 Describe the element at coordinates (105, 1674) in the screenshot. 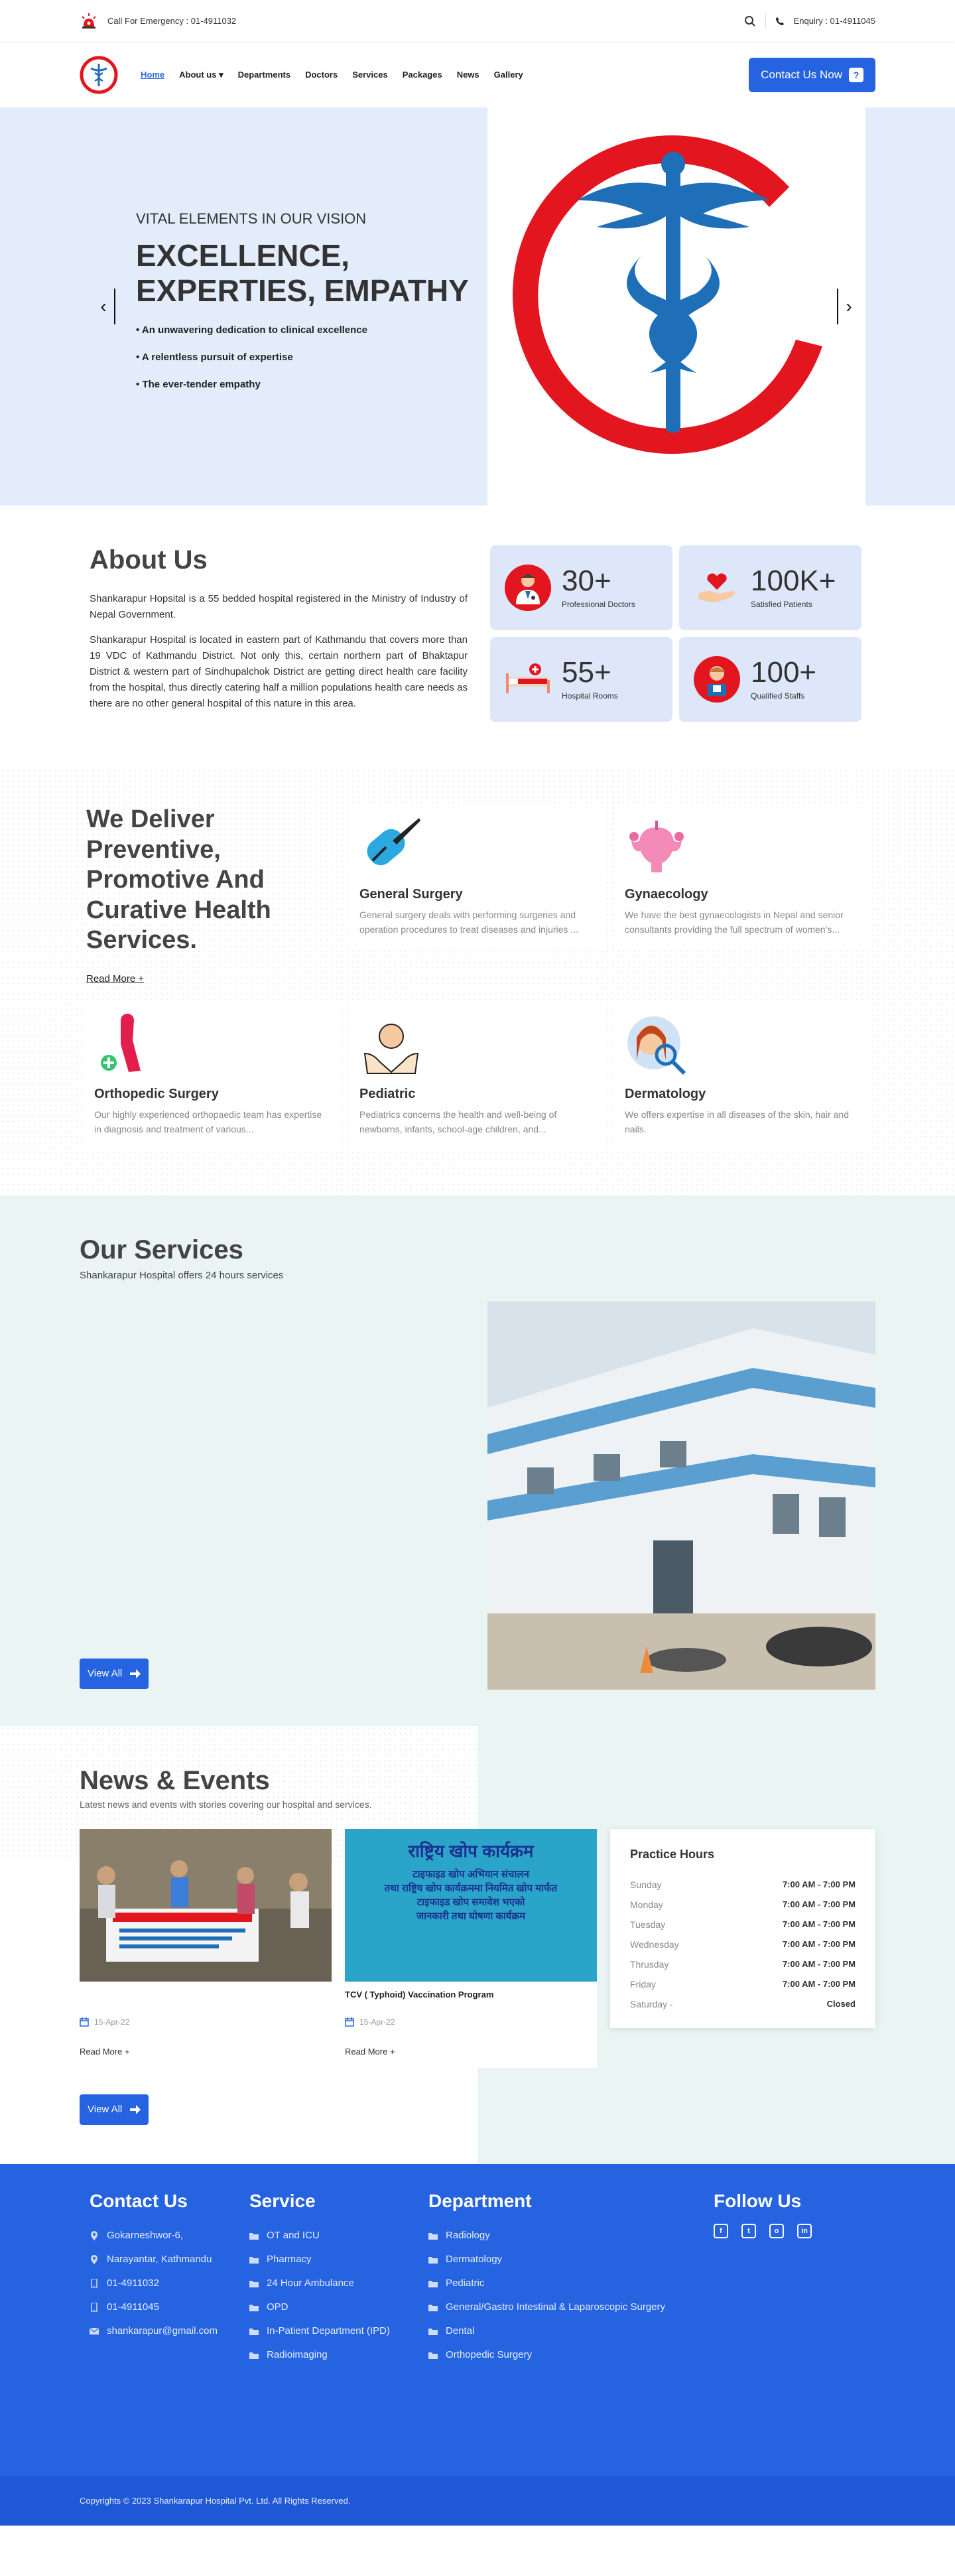

I see `view-all-label: View All` at that location.